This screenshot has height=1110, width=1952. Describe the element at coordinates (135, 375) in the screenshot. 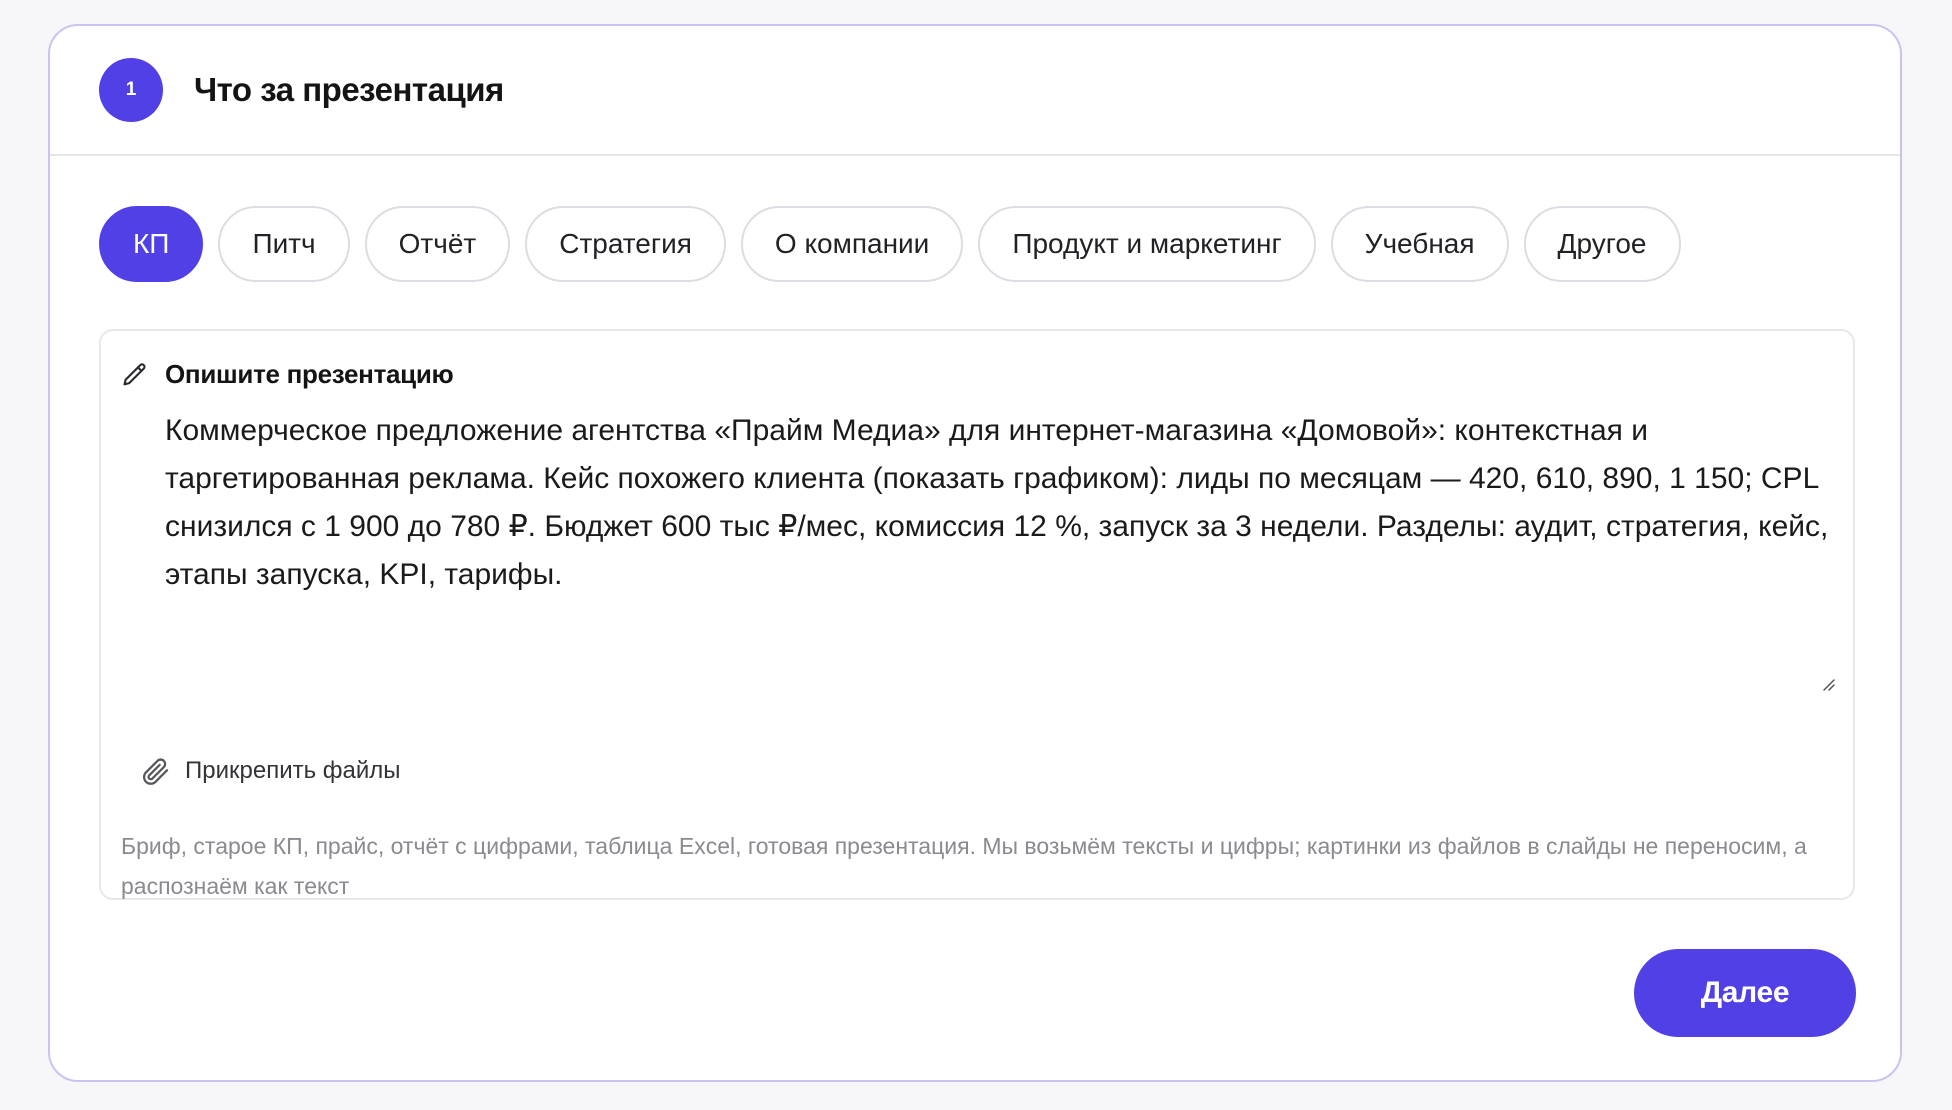

I see `pencil-icon` at that location.